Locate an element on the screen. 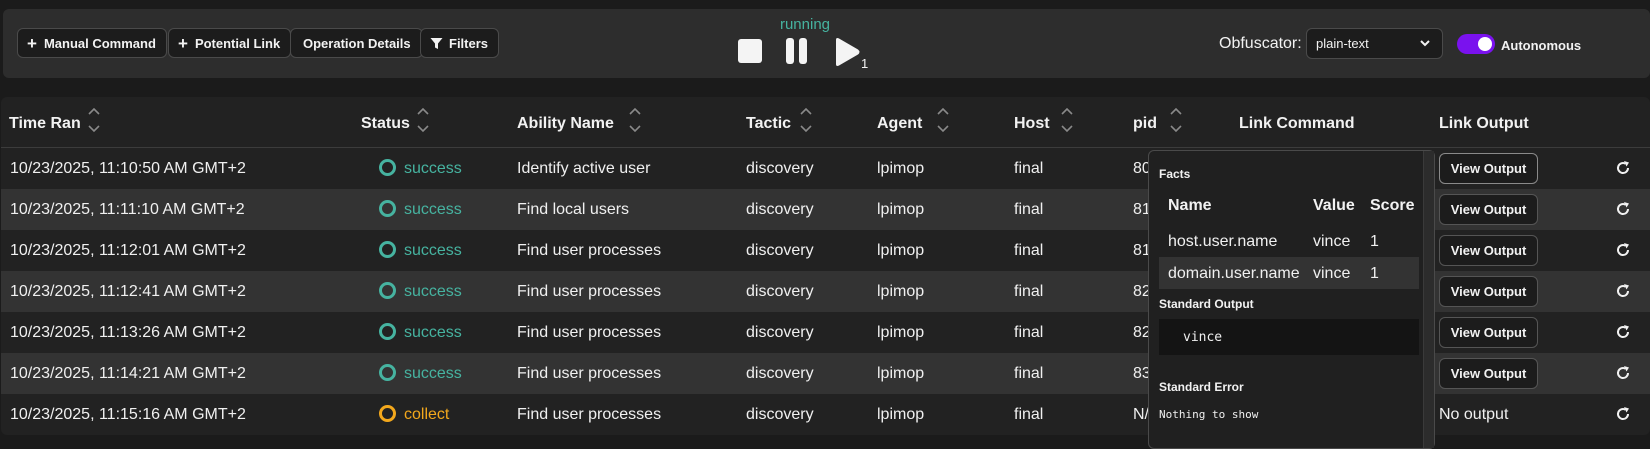 This screenshot has width=1650, height=449. header-agent: Agent is located at coordinates (899, 124).